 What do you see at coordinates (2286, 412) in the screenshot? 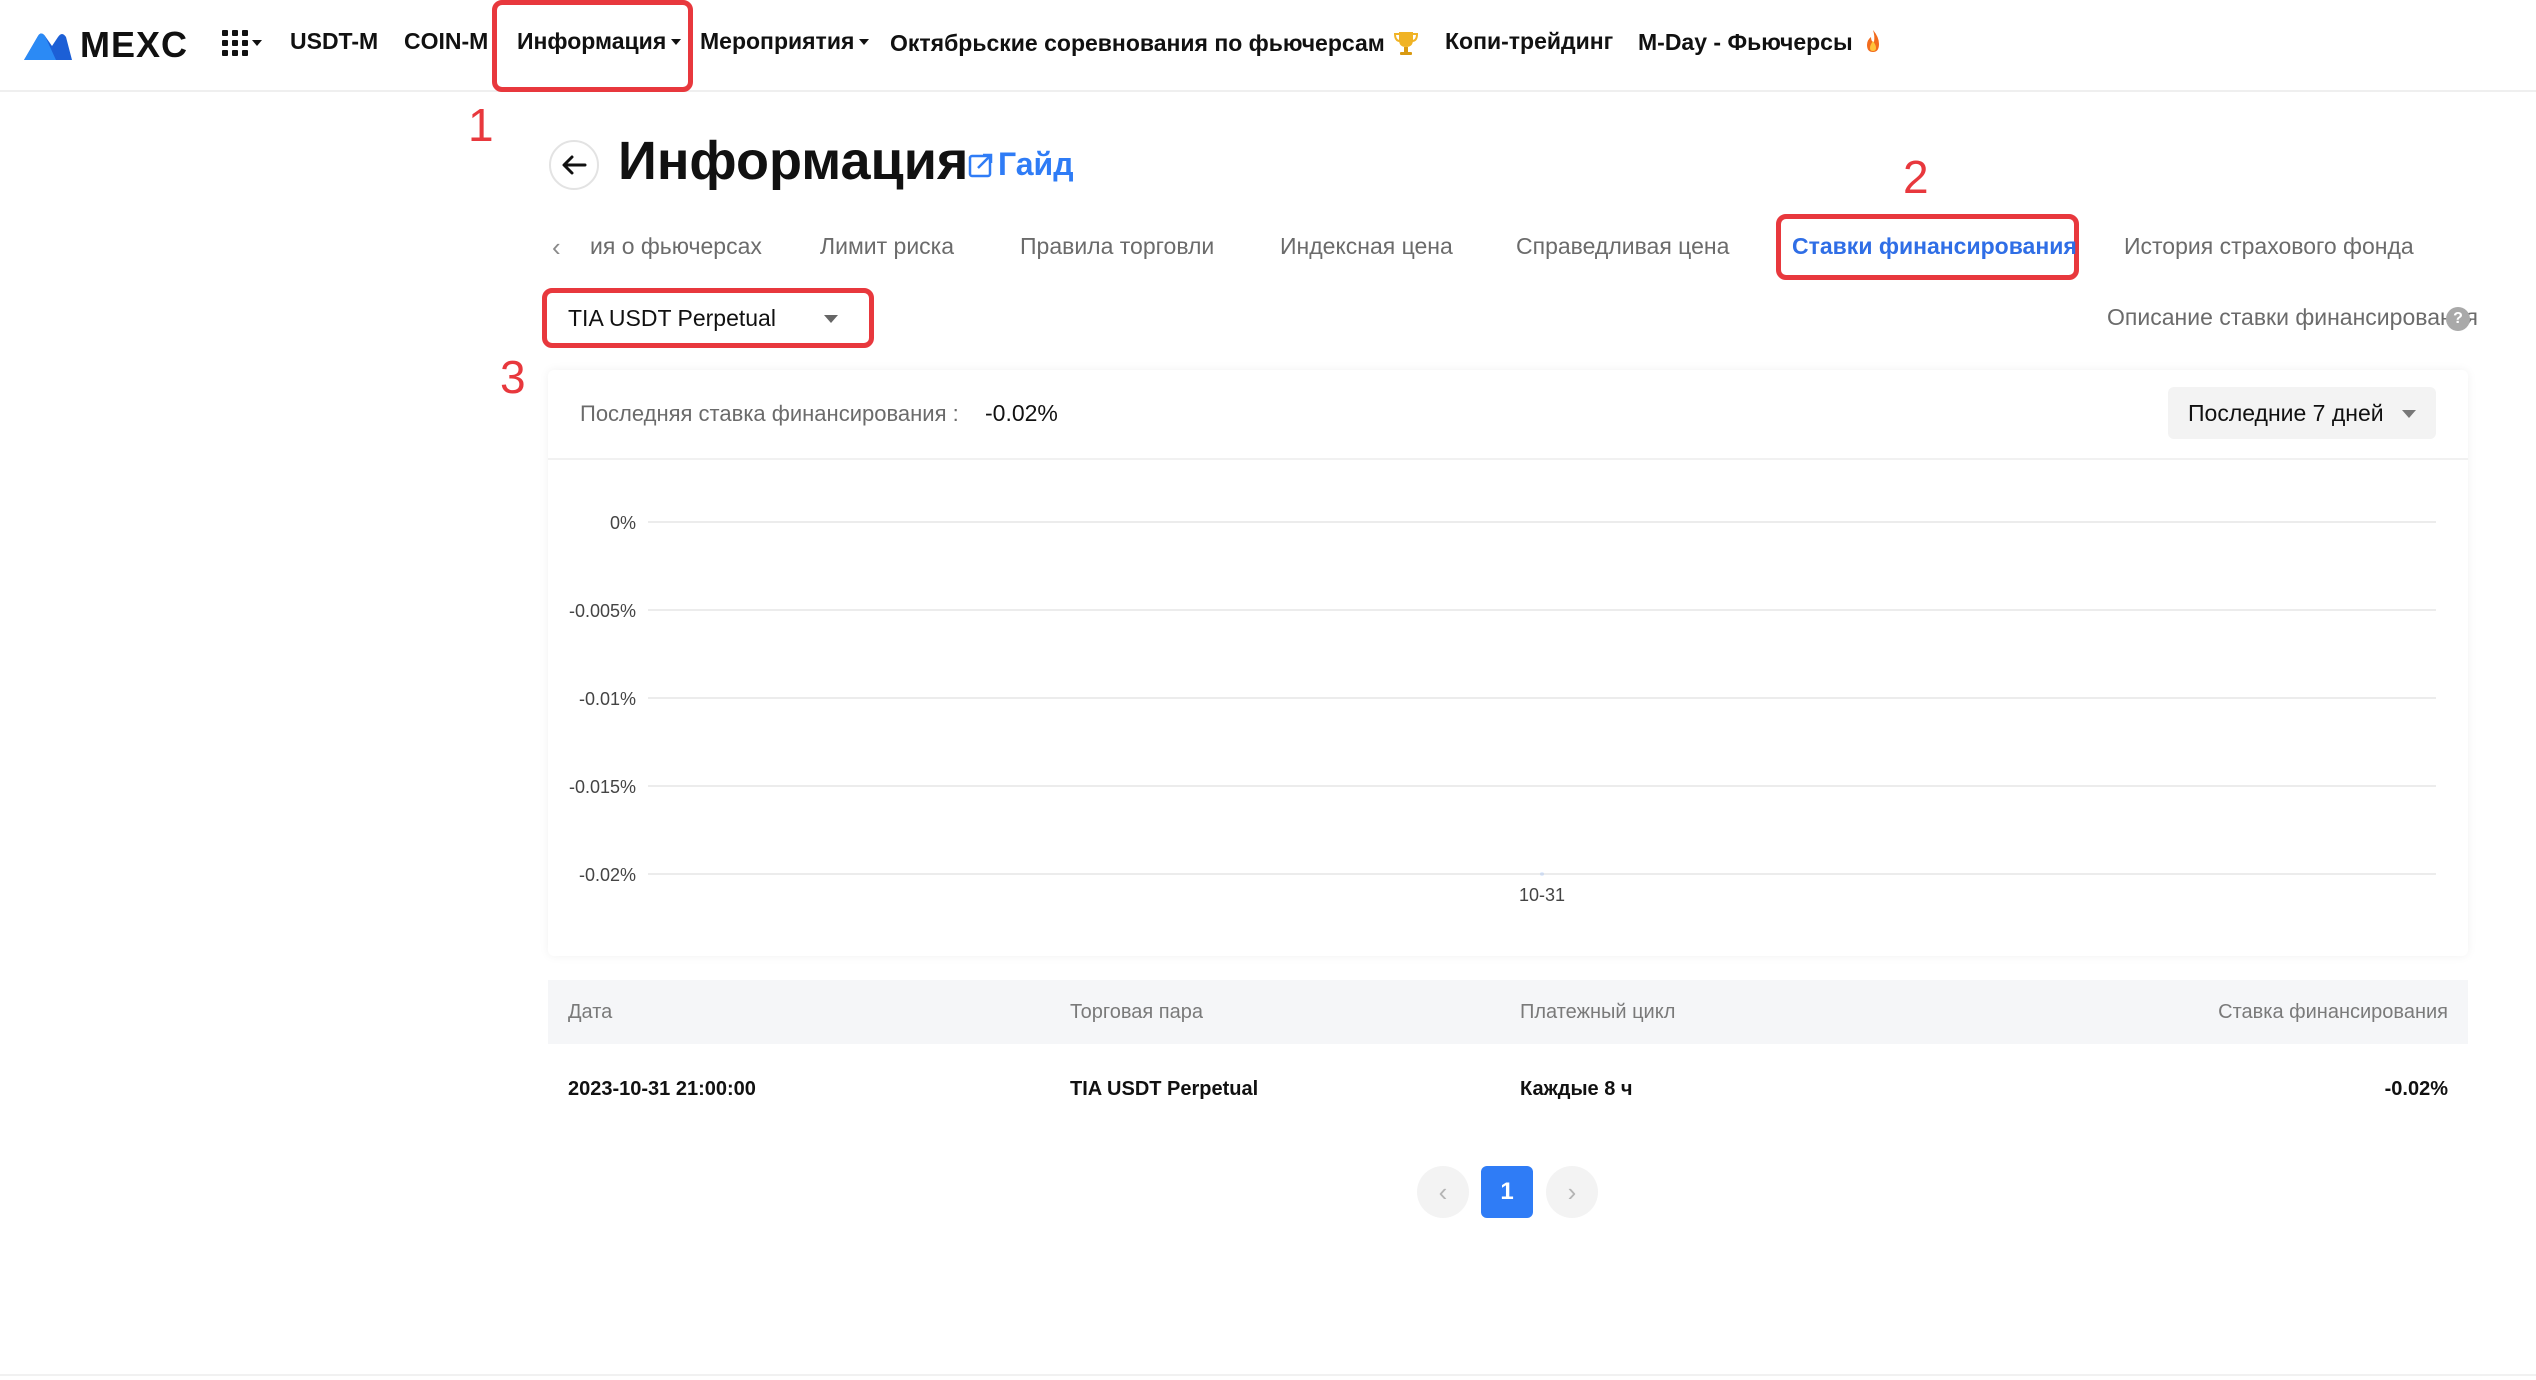
I see `time-range-value: Последние 7 дней` at bounding box center [2286, 412].